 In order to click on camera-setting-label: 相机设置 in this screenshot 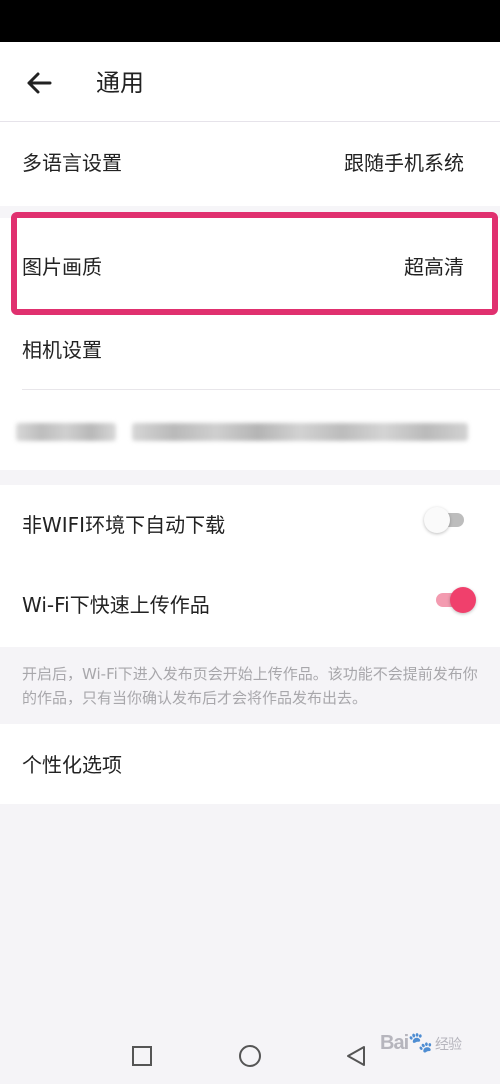, I will do `click(62, 350)`.